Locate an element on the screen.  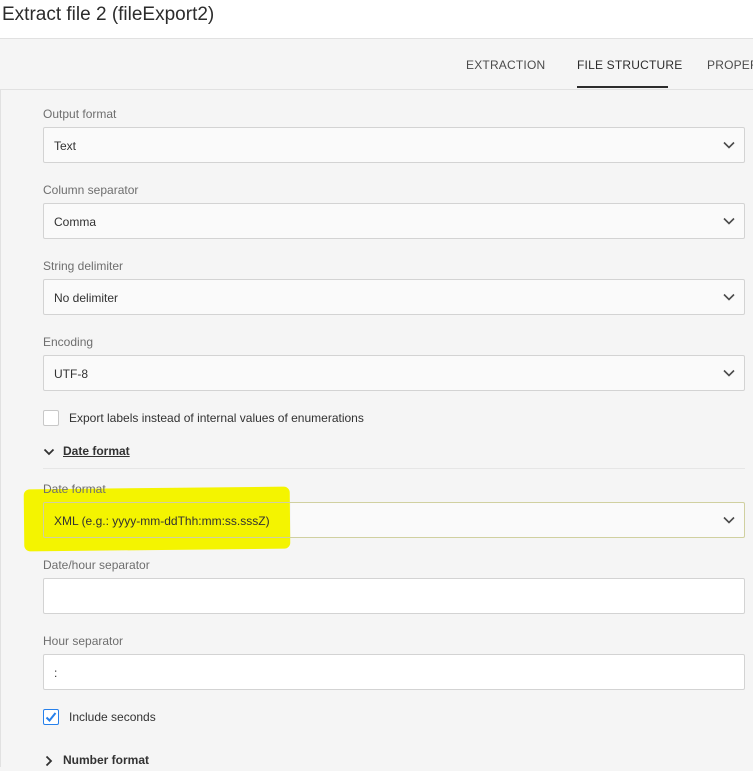
number-format-section-toggle: Number format is located at coordinates (103, 762).